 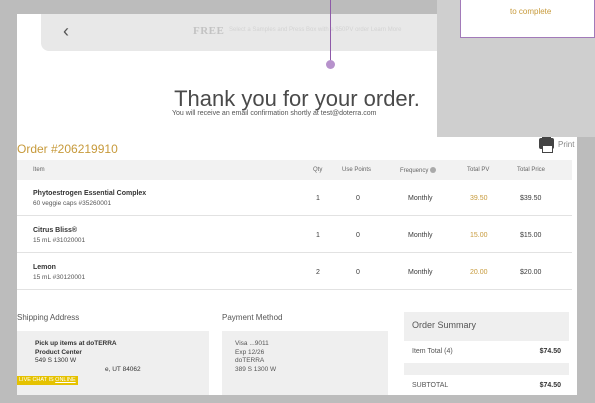 I want to click on col-frequency: Frequency, so click(x=418, y=170).